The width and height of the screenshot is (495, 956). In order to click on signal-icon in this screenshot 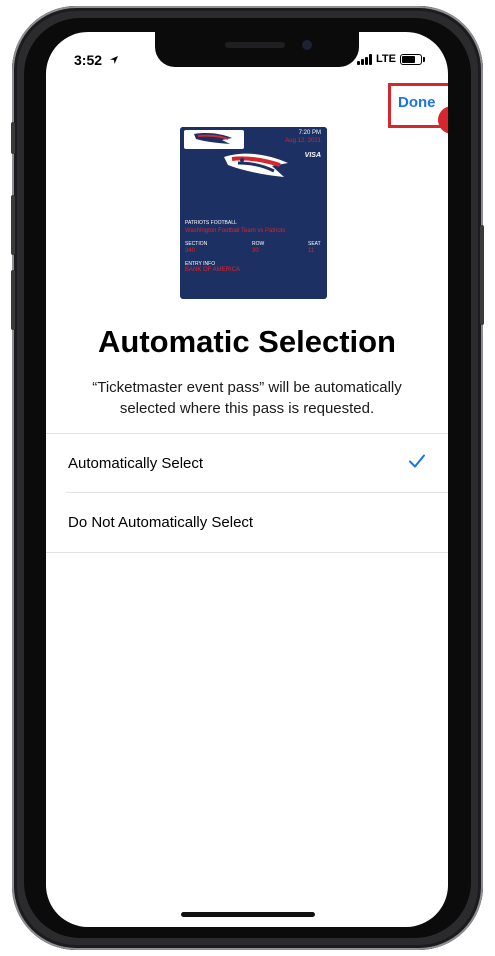, I will do `click(365, 59)`.